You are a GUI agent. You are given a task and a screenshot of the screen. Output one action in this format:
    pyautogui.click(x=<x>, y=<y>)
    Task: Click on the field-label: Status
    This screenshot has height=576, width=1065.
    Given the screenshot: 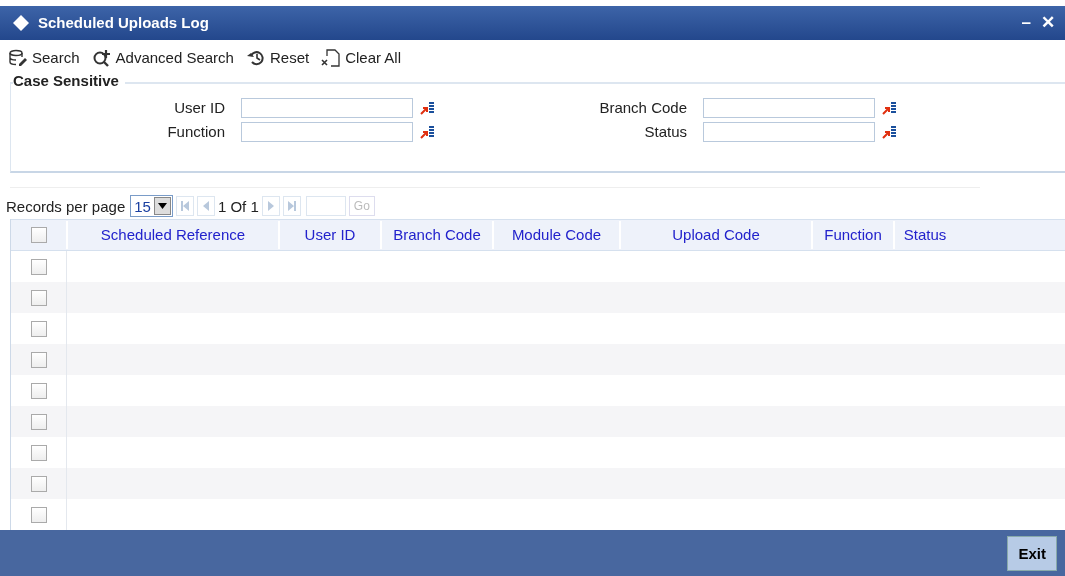 What is the action you would take?
    pyautogui.click(x=665, y=132)
    